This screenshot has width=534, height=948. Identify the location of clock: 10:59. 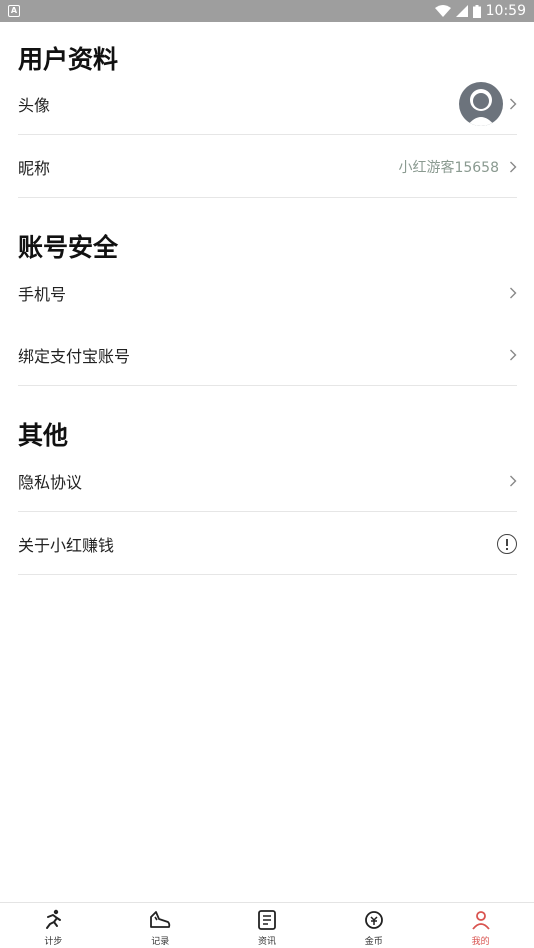
(505, 11).